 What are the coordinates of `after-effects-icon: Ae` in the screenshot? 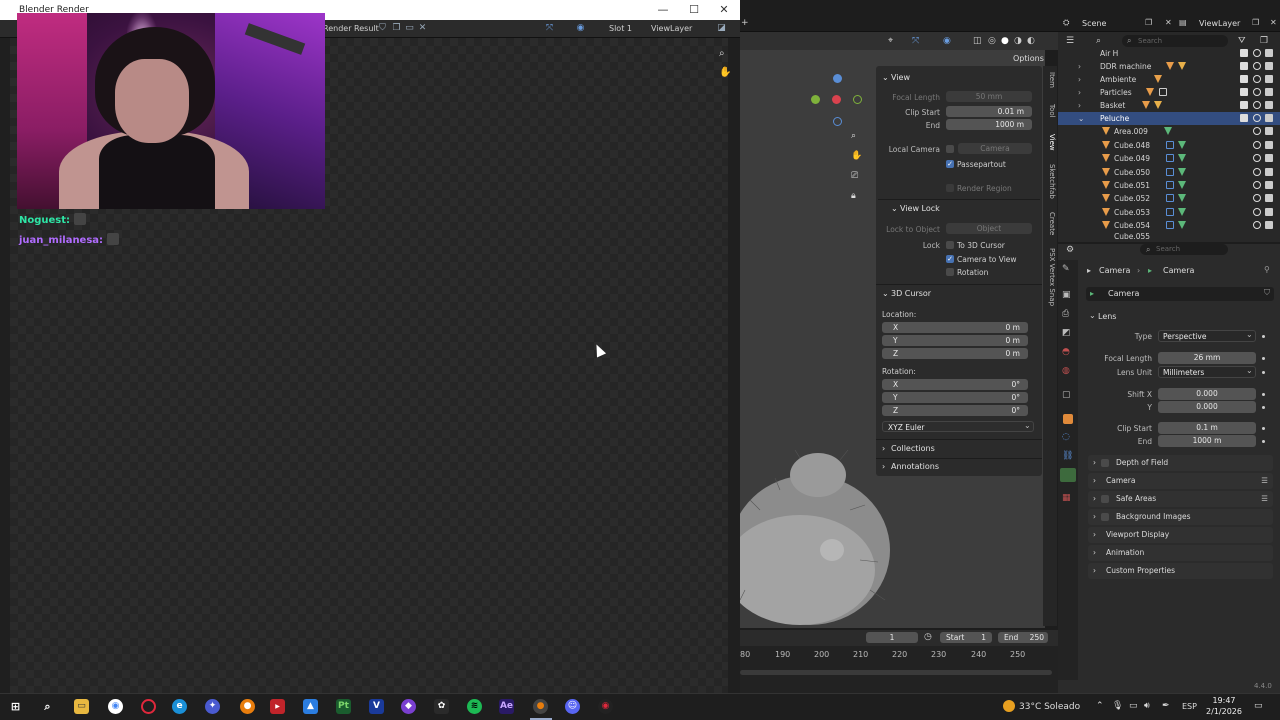 It's located at (506, 706).